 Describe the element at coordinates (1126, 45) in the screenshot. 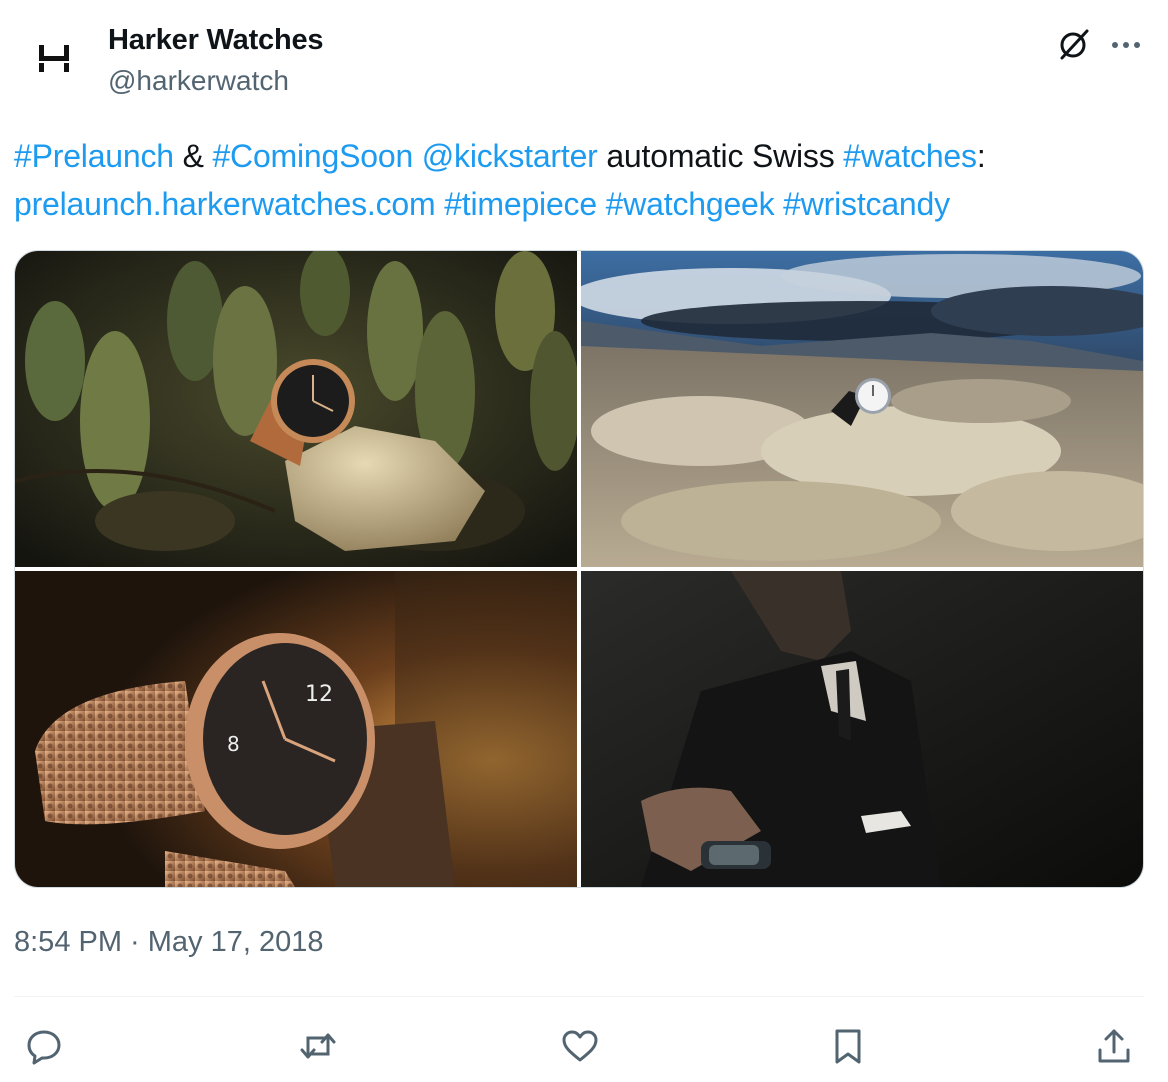

I see `more-icon` at that location.